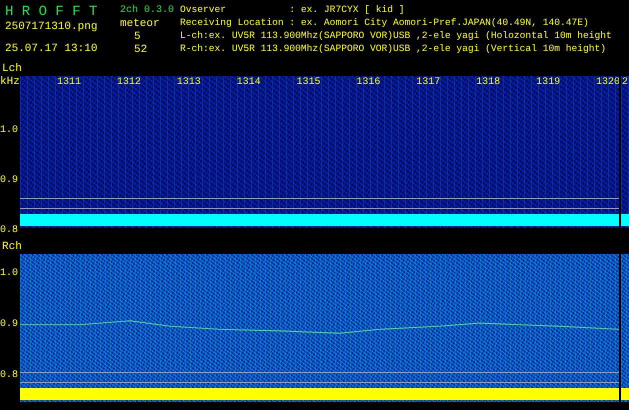  I want to click on version-label: 2ch 0.3.0, so click(148, 11).